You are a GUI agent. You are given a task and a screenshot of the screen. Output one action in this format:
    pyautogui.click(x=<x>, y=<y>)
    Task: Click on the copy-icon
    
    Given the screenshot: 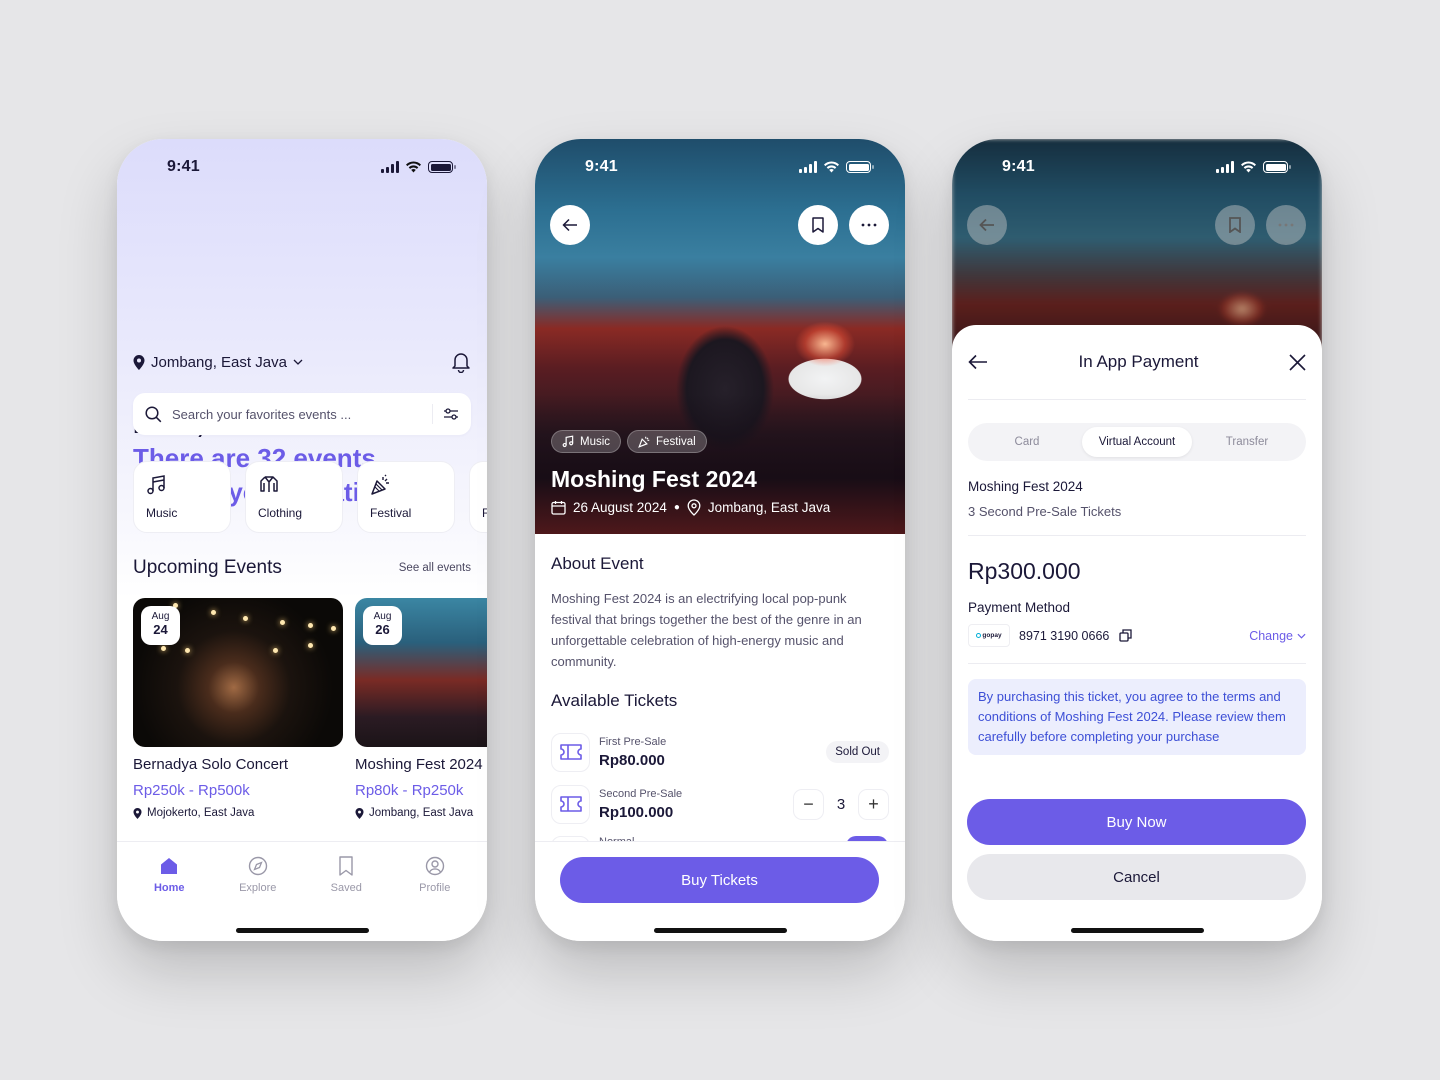 What is the action you would take?
    pyautogui.click(x=1126, y=635)
    